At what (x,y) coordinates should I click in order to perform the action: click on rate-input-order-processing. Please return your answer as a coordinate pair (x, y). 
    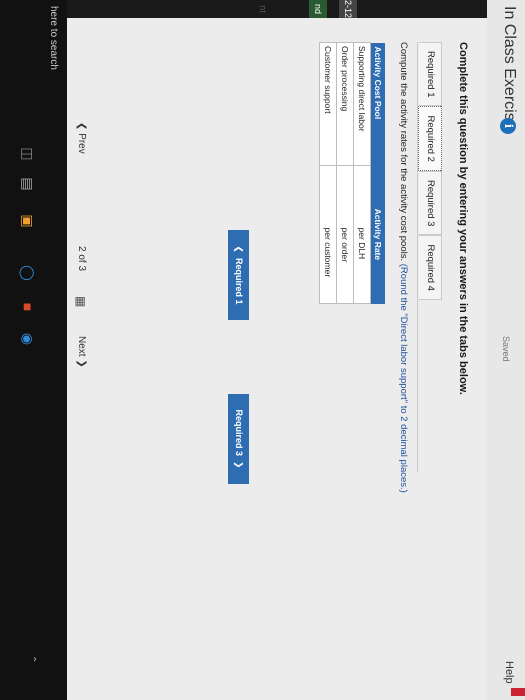
    Looking at the image, I should click on (345, 196).